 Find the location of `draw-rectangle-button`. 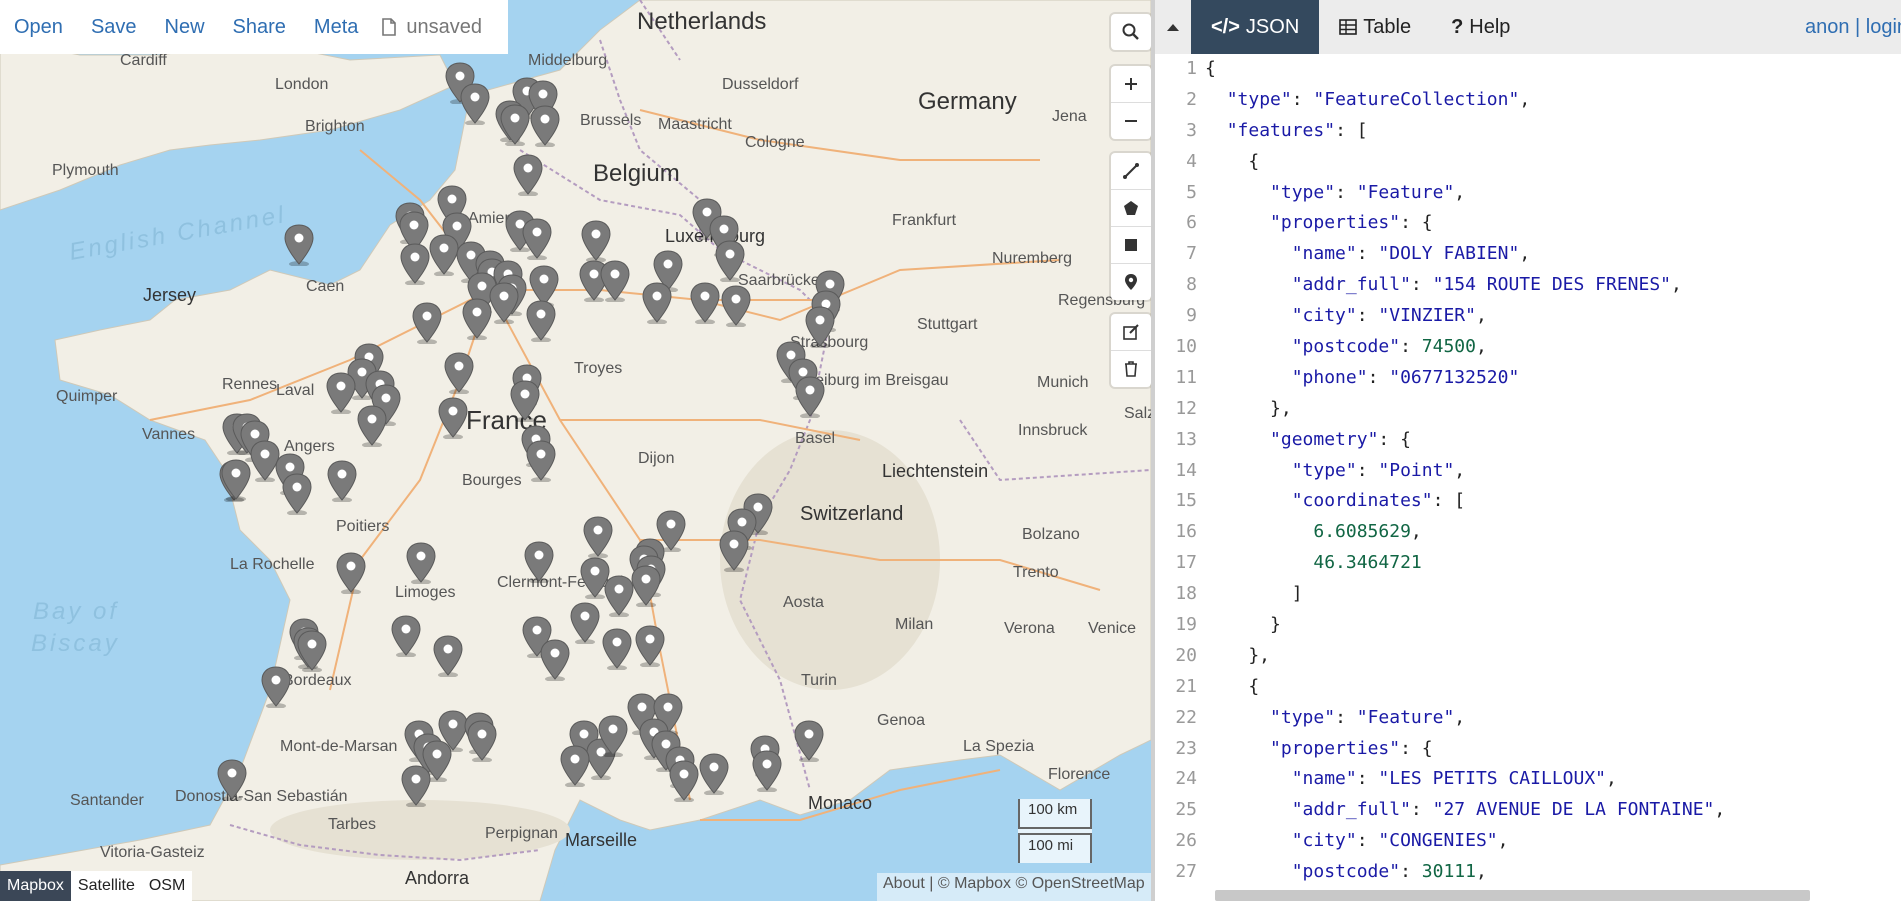

draw-rectangle-button is located at coordinates (1131, 245).